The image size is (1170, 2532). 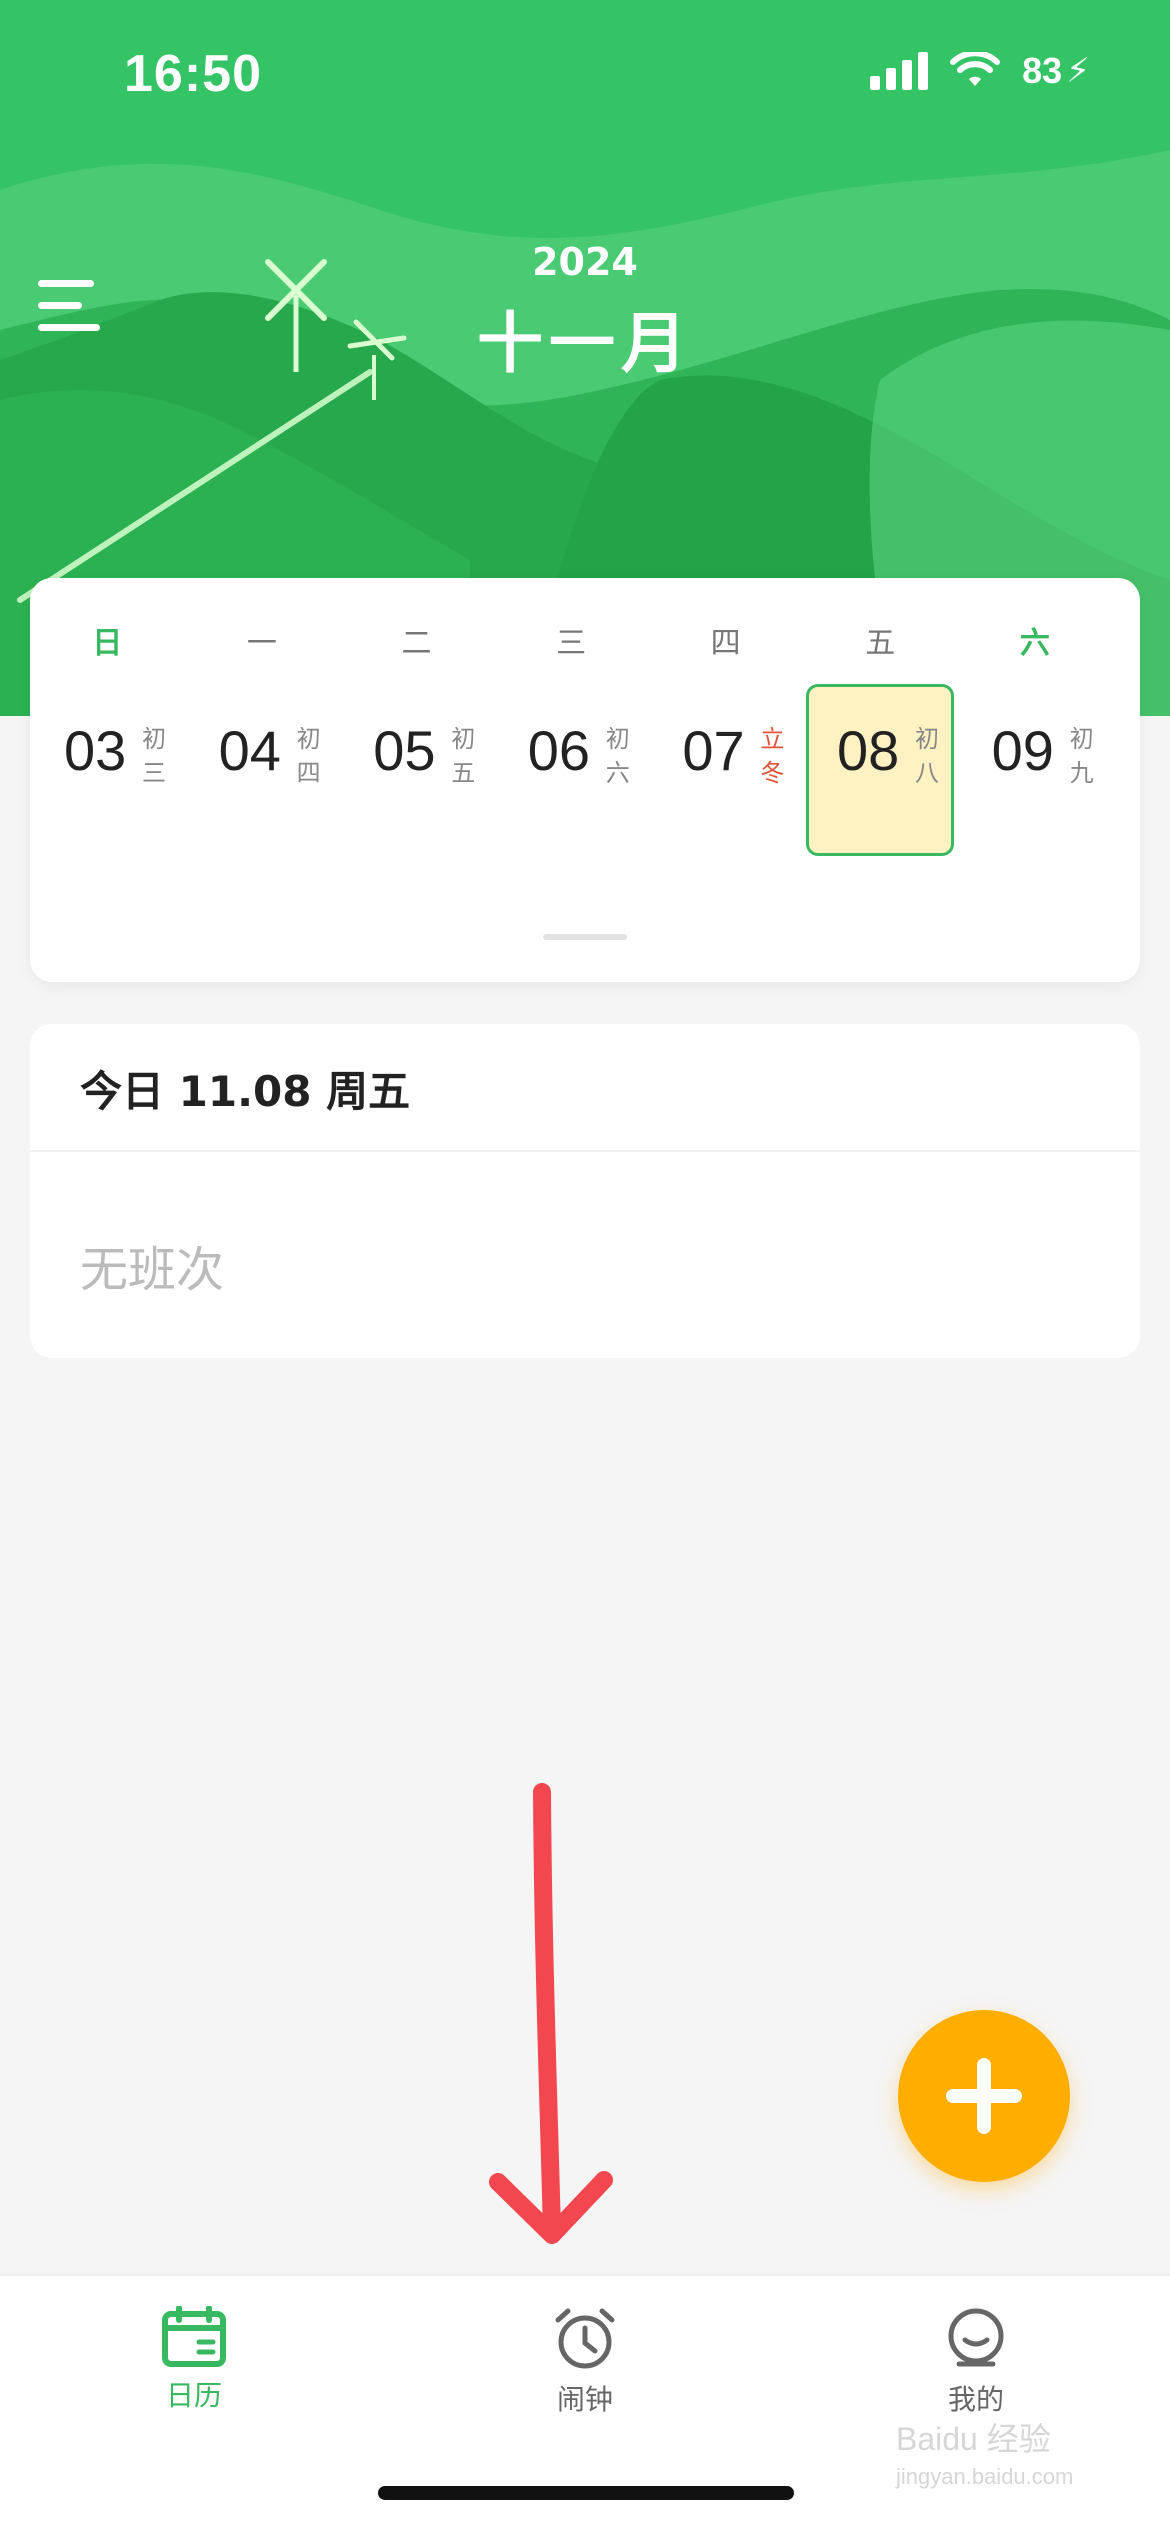 I want to click on signal-icon, so click(x=899, y=71).